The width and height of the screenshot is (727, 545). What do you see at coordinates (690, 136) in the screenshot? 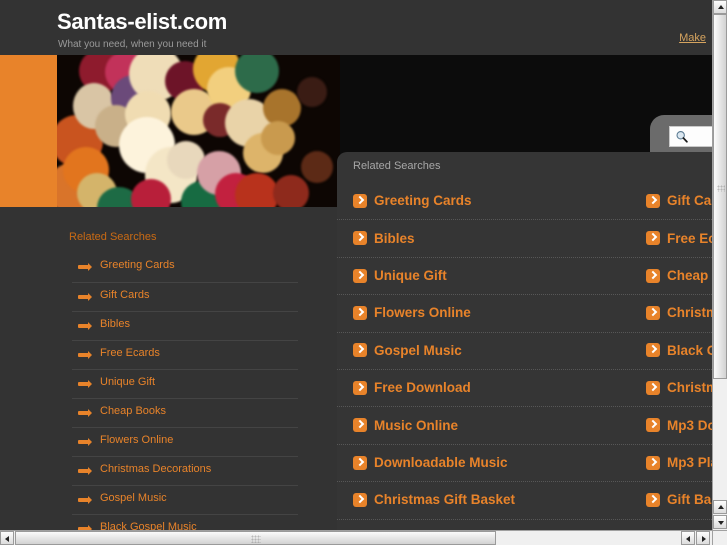
I see `search-input` at bounding box center [690, 136].